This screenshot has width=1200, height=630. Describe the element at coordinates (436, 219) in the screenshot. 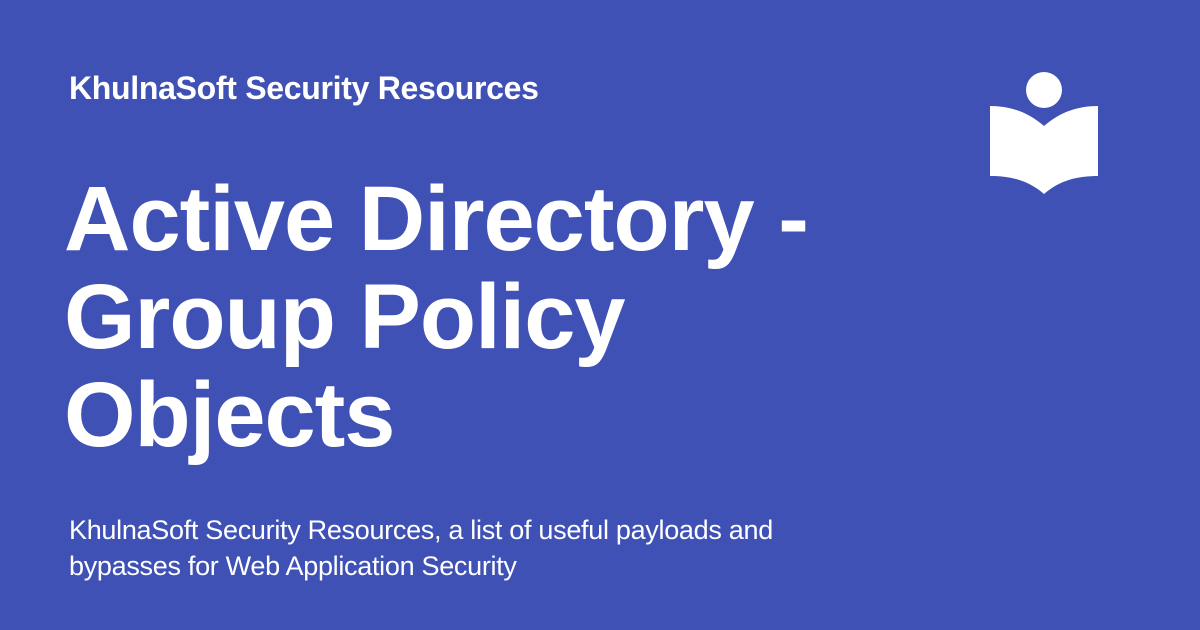

I see `page-title-line-1: Active Directory -` at that location.